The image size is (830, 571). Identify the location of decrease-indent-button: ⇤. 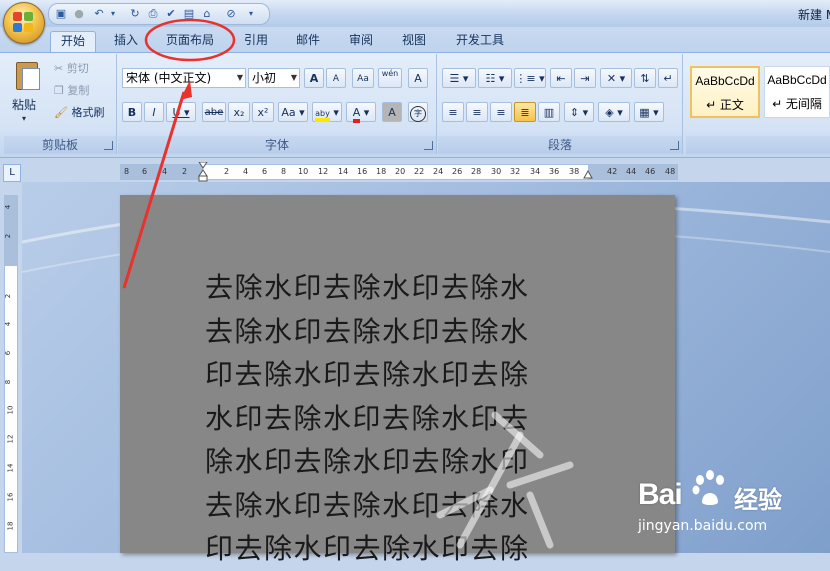
(561, 78).